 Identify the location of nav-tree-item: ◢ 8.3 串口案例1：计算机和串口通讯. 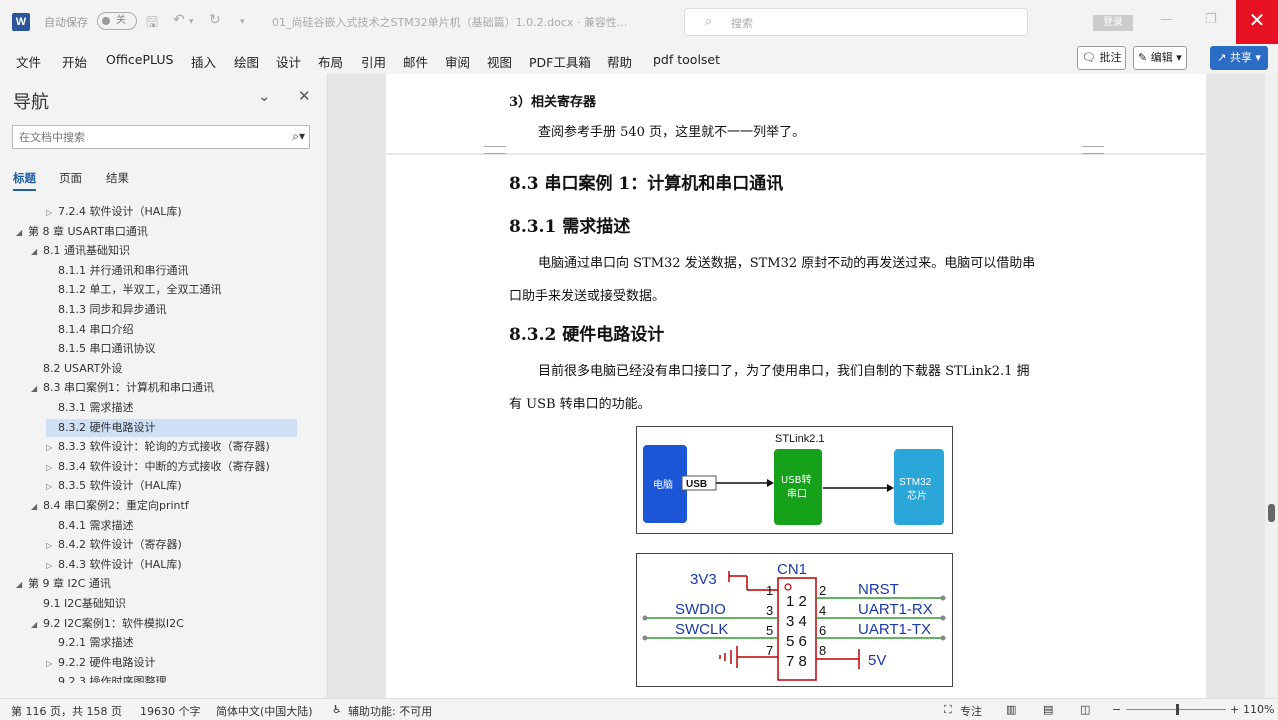
(122, 388).